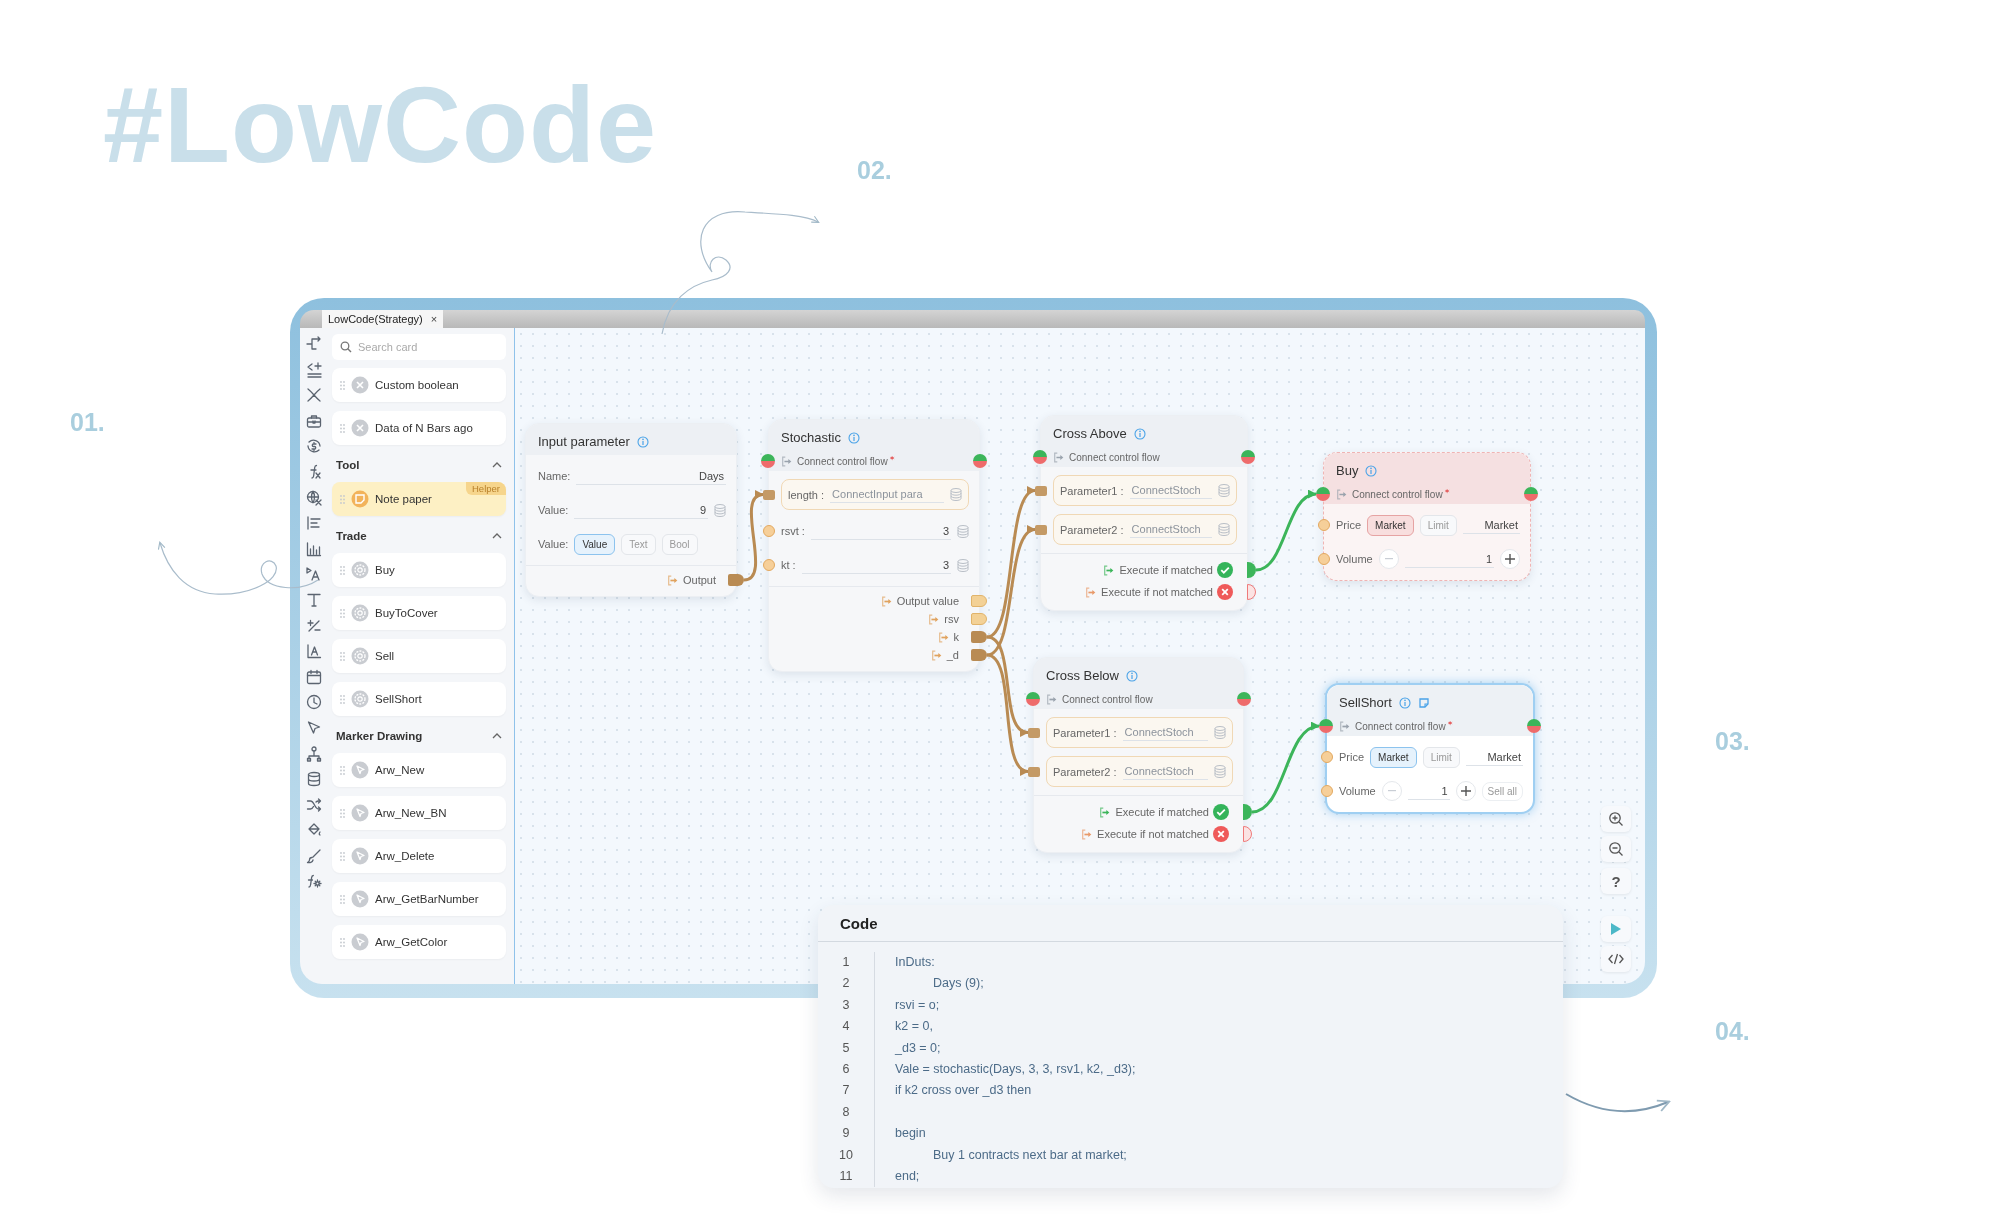  I want to click on palette-card: Arw_New, so click(419, 770).